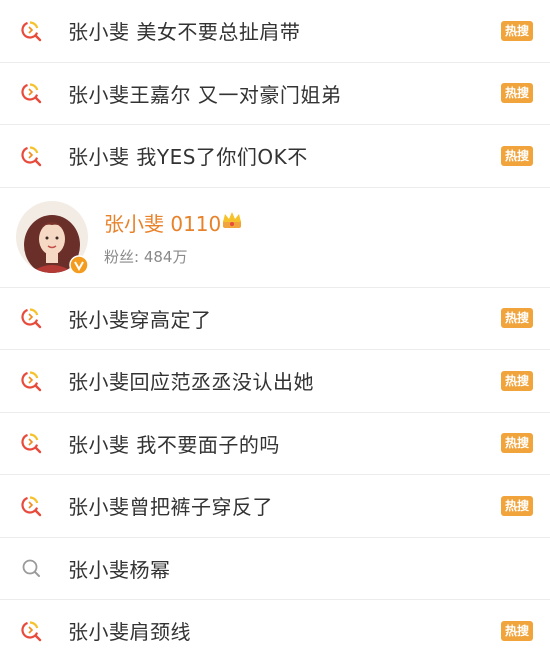  What do you see at coordinates (146, 256) in the screenshot?
I see `fan-count: 粉丝: 484万` at bounding box center [146, 256].